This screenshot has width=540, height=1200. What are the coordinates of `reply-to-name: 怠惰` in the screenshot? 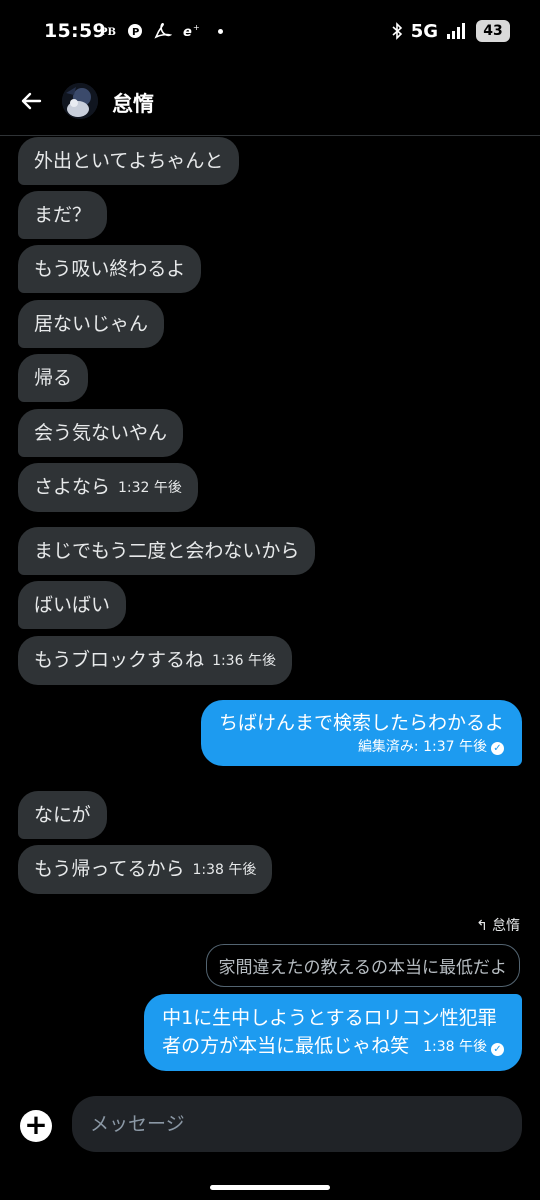 It's located at (506, 926).